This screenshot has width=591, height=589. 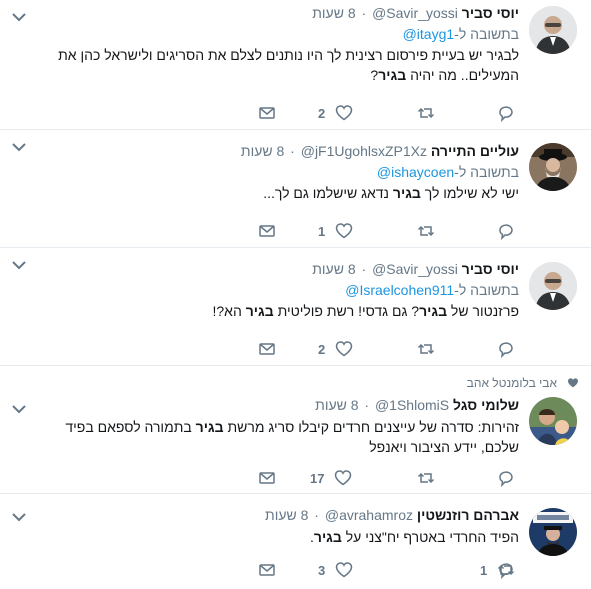 What do you see at coordinates (369, 515) in the screenshot?
I see `username: @avrahamroz` at bounding box center [369, 515].